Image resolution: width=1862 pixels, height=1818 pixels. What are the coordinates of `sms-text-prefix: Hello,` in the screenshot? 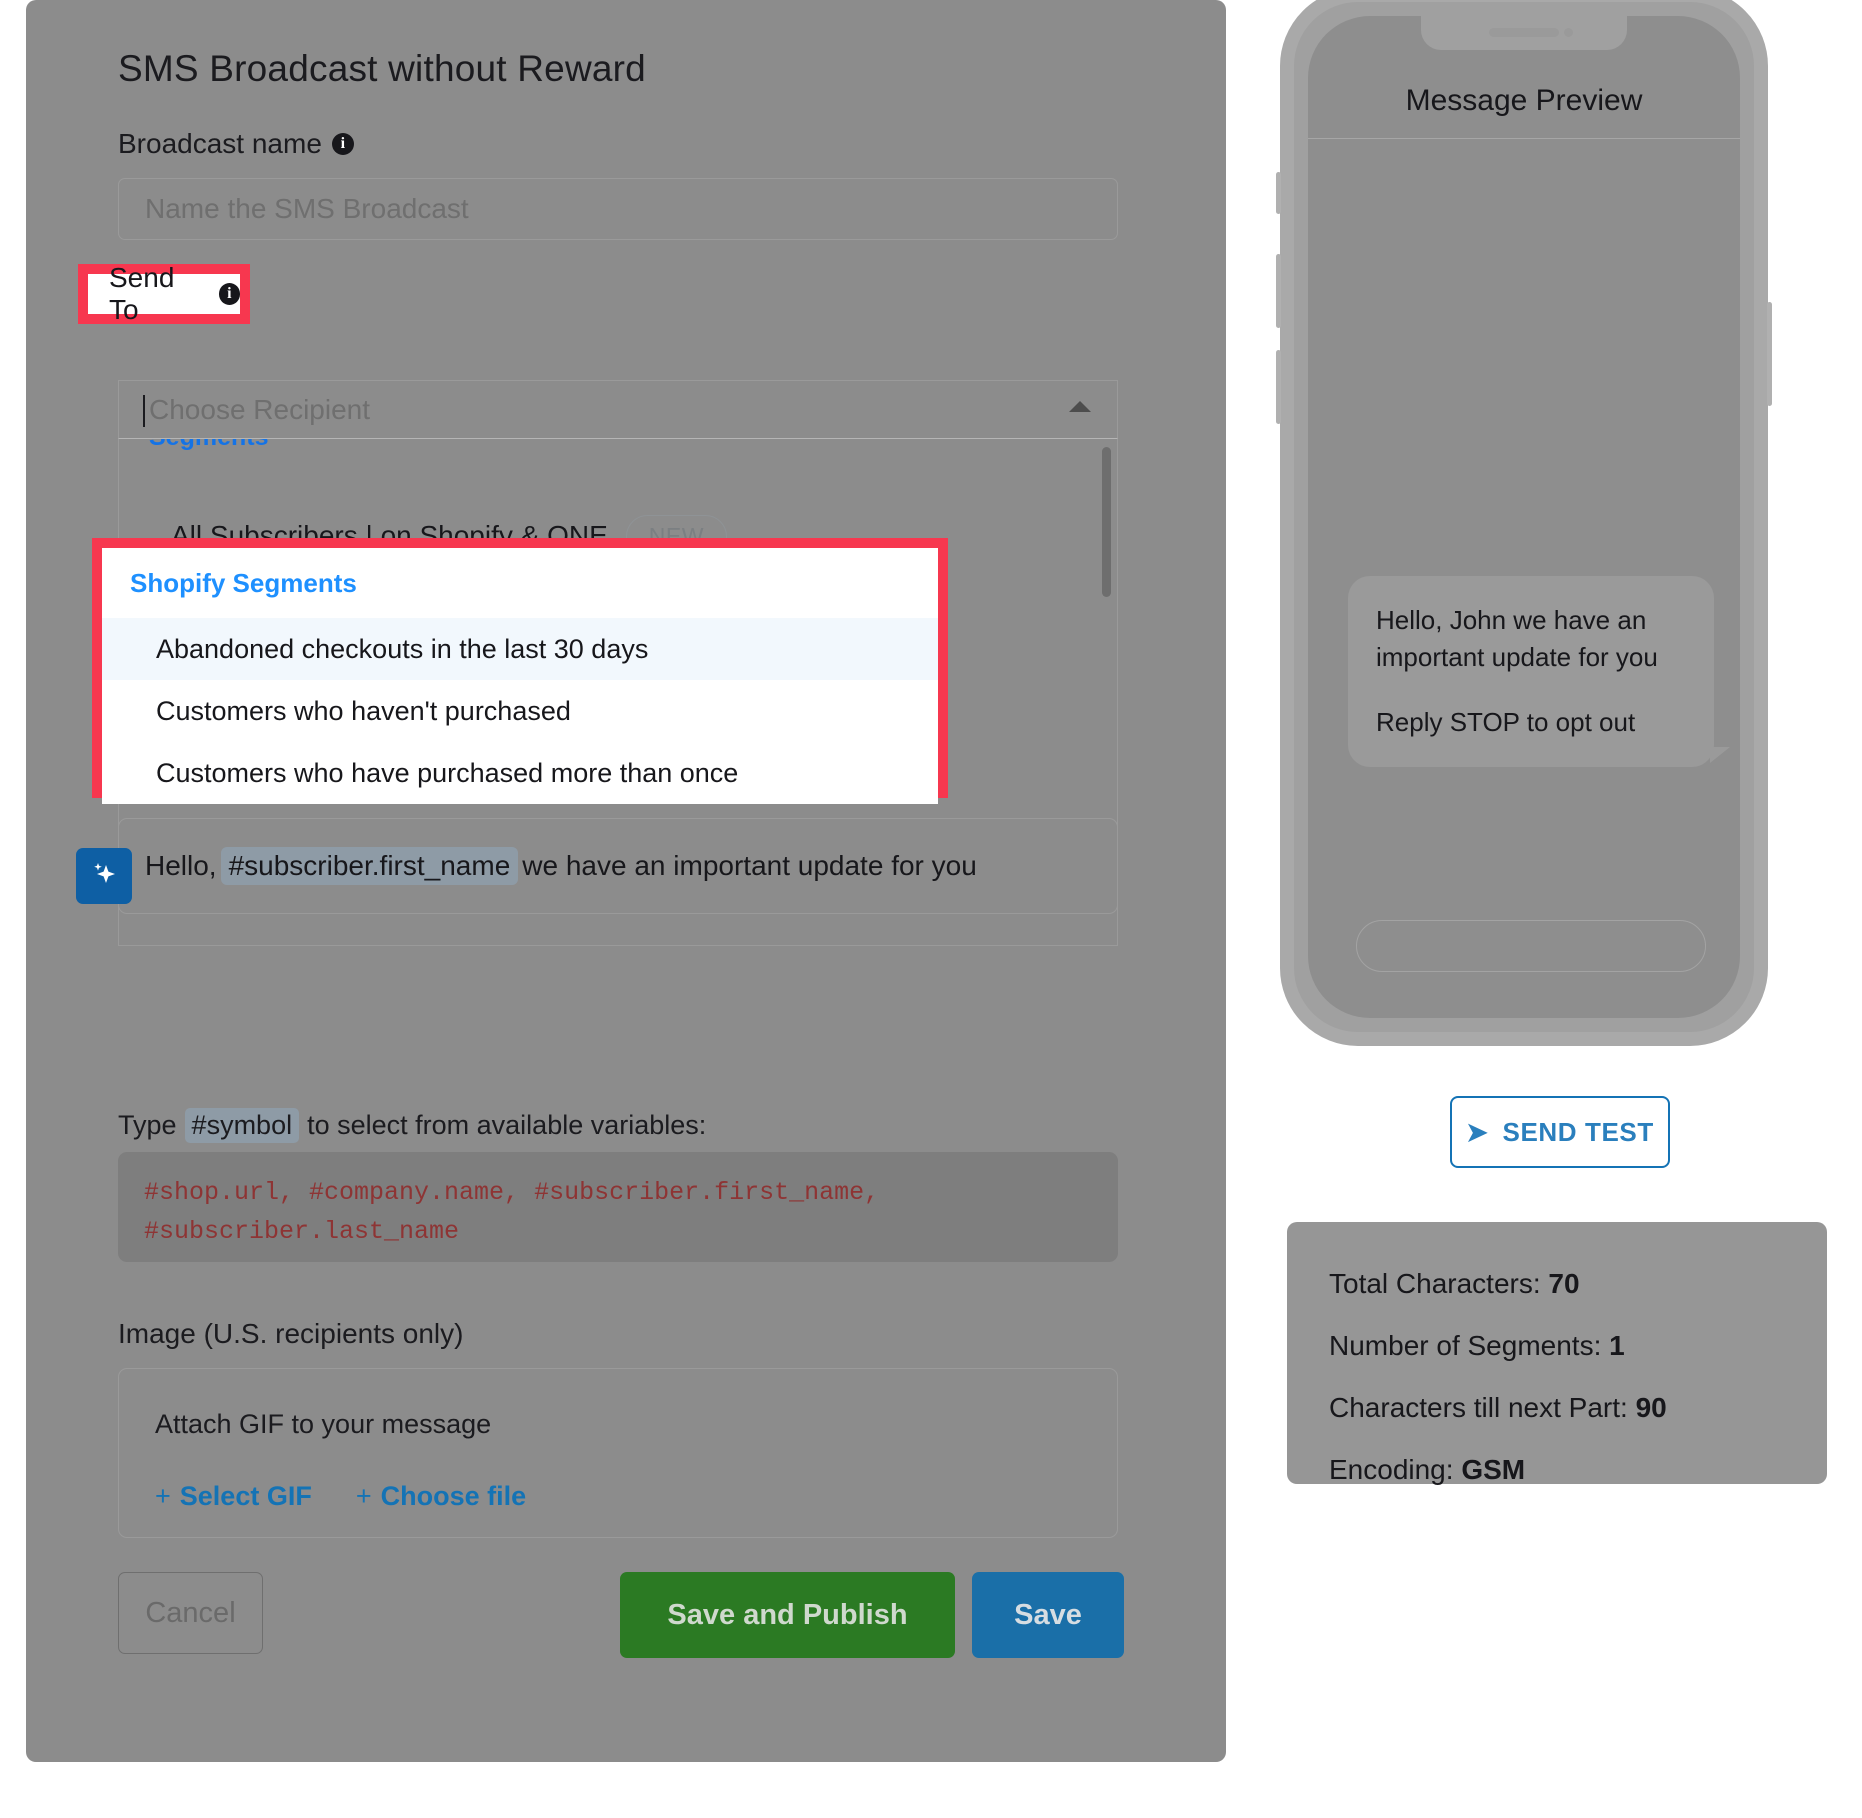 It's located at (181, 865).